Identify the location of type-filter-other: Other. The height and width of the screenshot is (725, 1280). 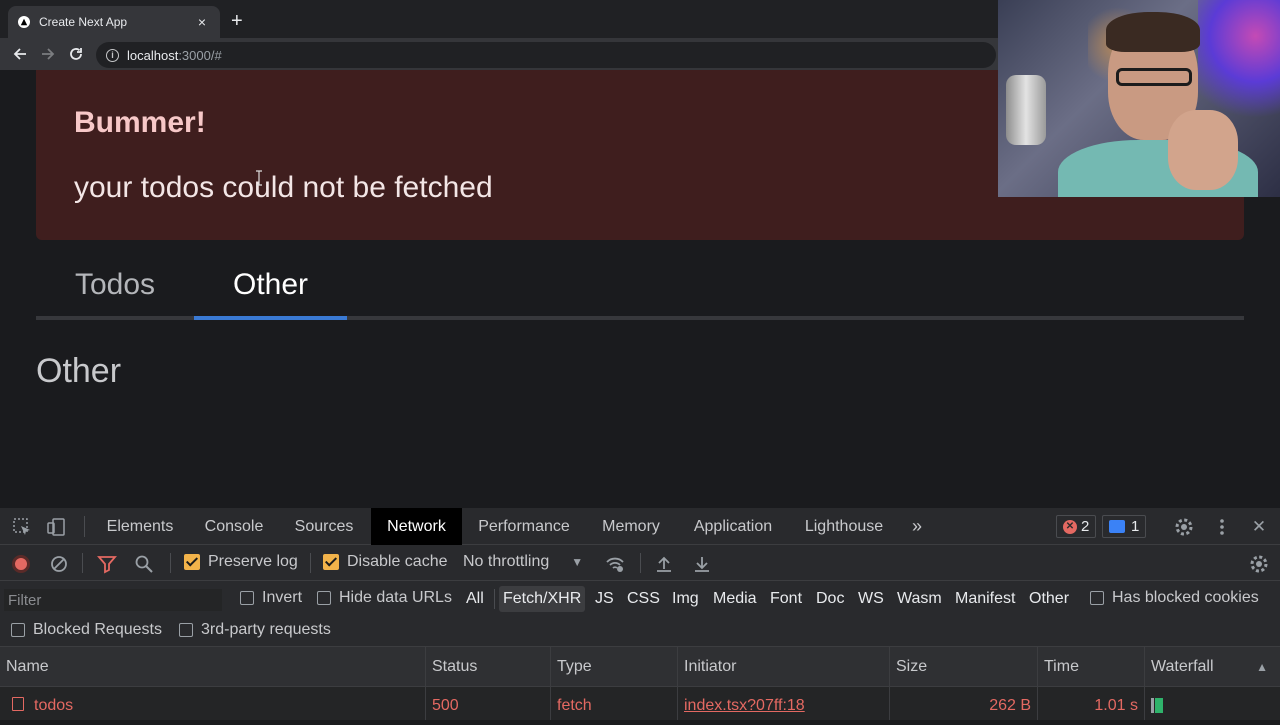
(1049, 599).